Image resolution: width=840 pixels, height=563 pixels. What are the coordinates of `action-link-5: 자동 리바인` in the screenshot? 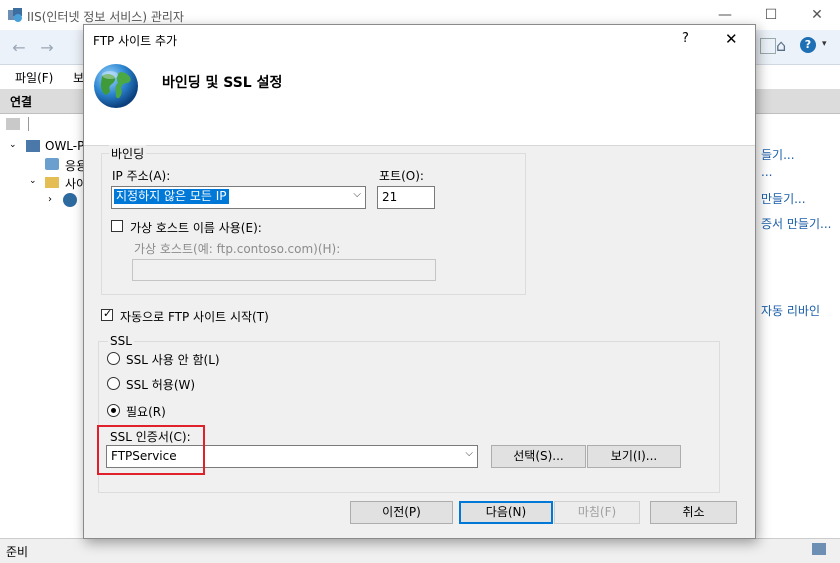 It's located at (790, 310).